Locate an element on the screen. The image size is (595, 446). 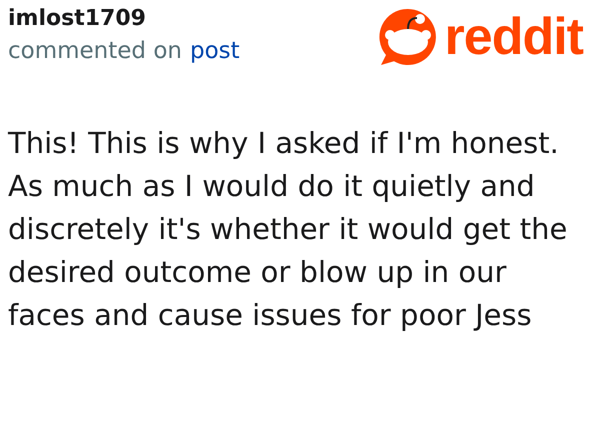
username: imlost1709 is located at coordinates (124, 19).